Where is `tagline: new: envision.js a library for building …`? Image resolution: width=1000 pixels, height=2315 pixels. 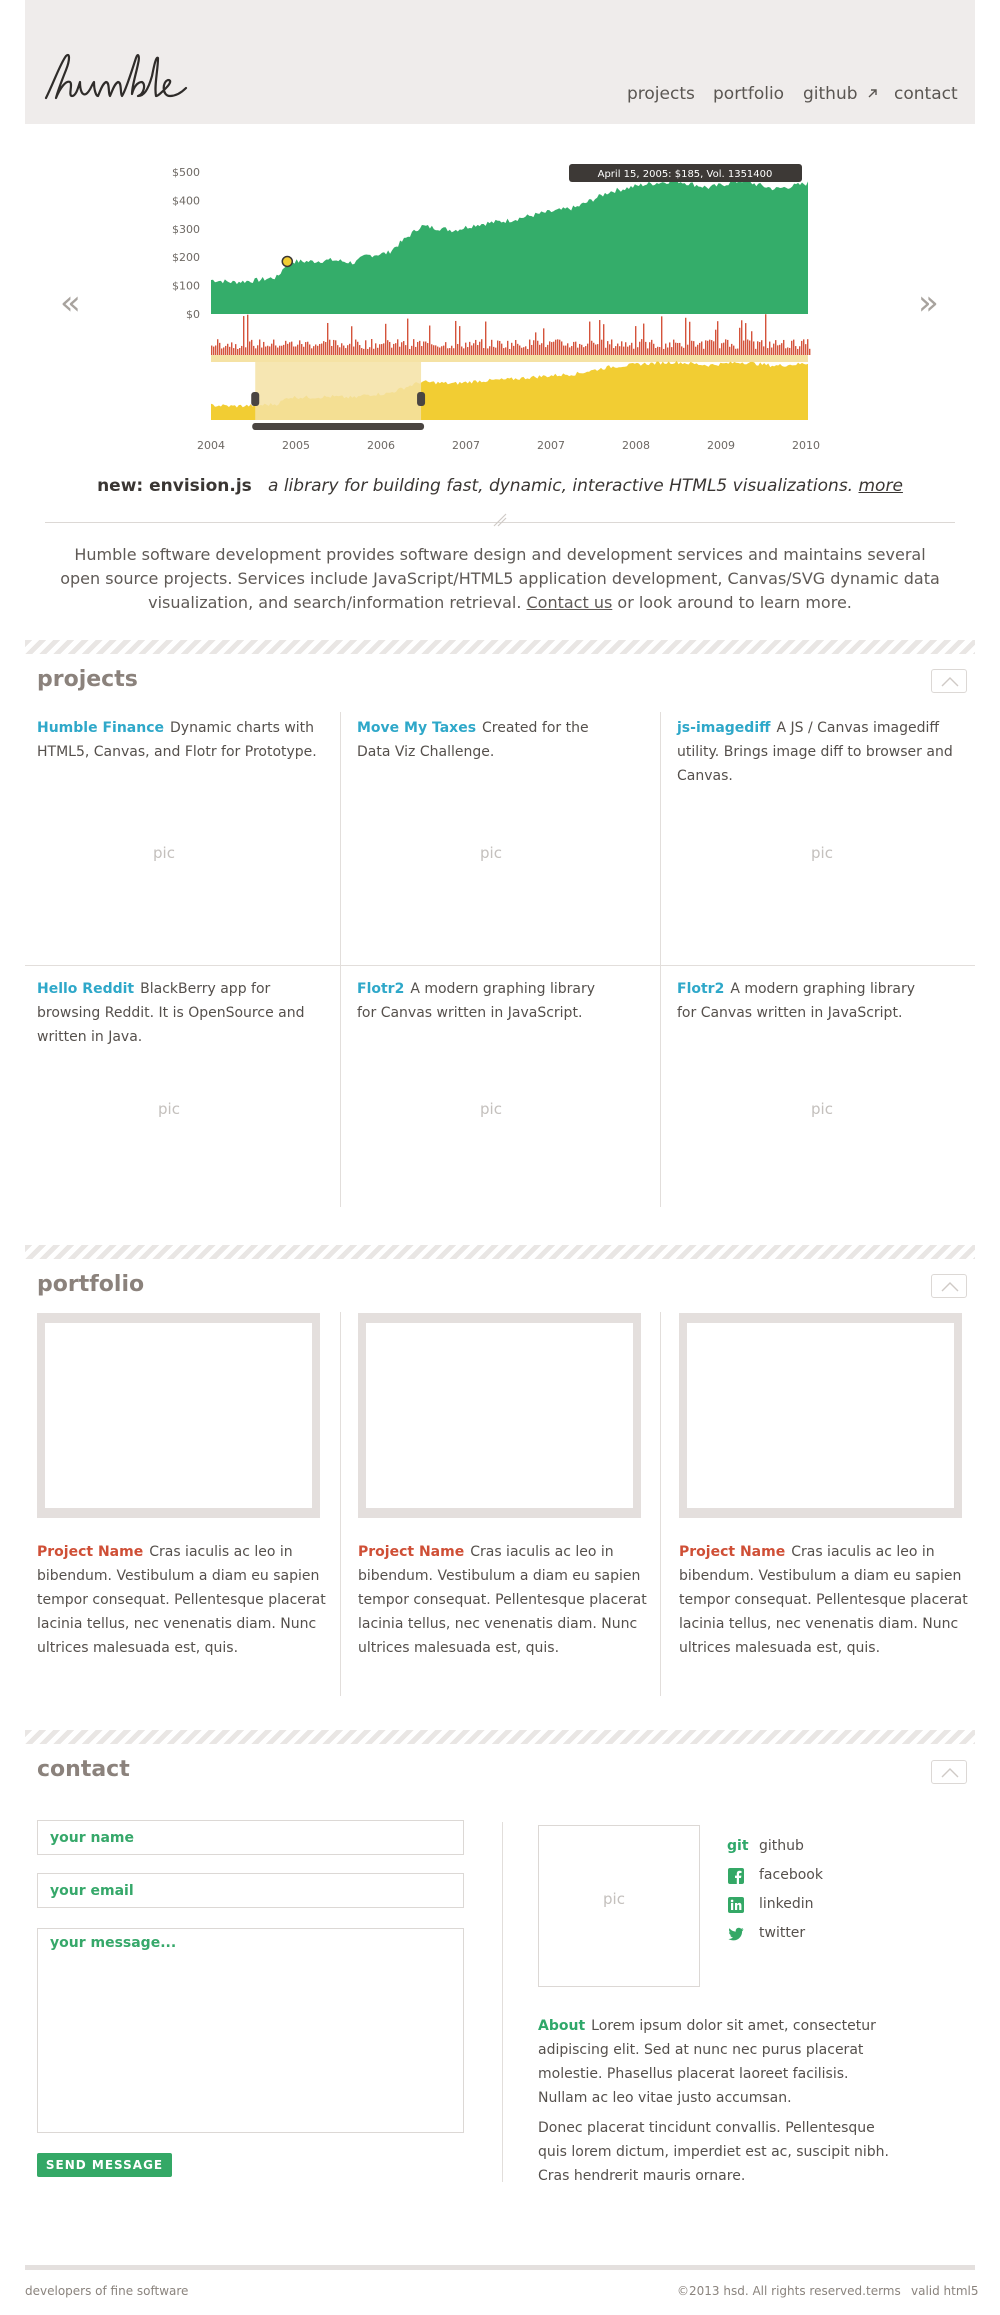 tagline: new: envision.js a library for building … is located at coordinates (500, 486).